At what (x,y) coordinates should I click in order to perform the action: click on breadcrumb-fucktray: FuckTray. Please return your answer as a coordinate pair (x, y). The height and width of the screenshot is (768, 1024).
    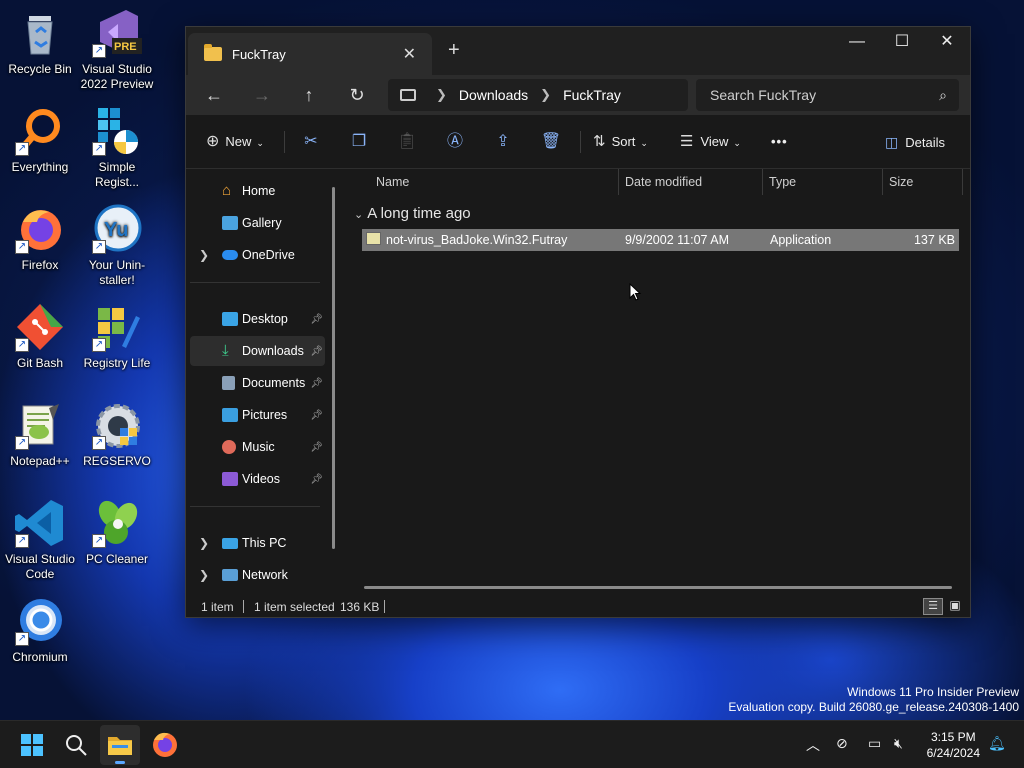
    Looking at the image, I should click on (592, 95).